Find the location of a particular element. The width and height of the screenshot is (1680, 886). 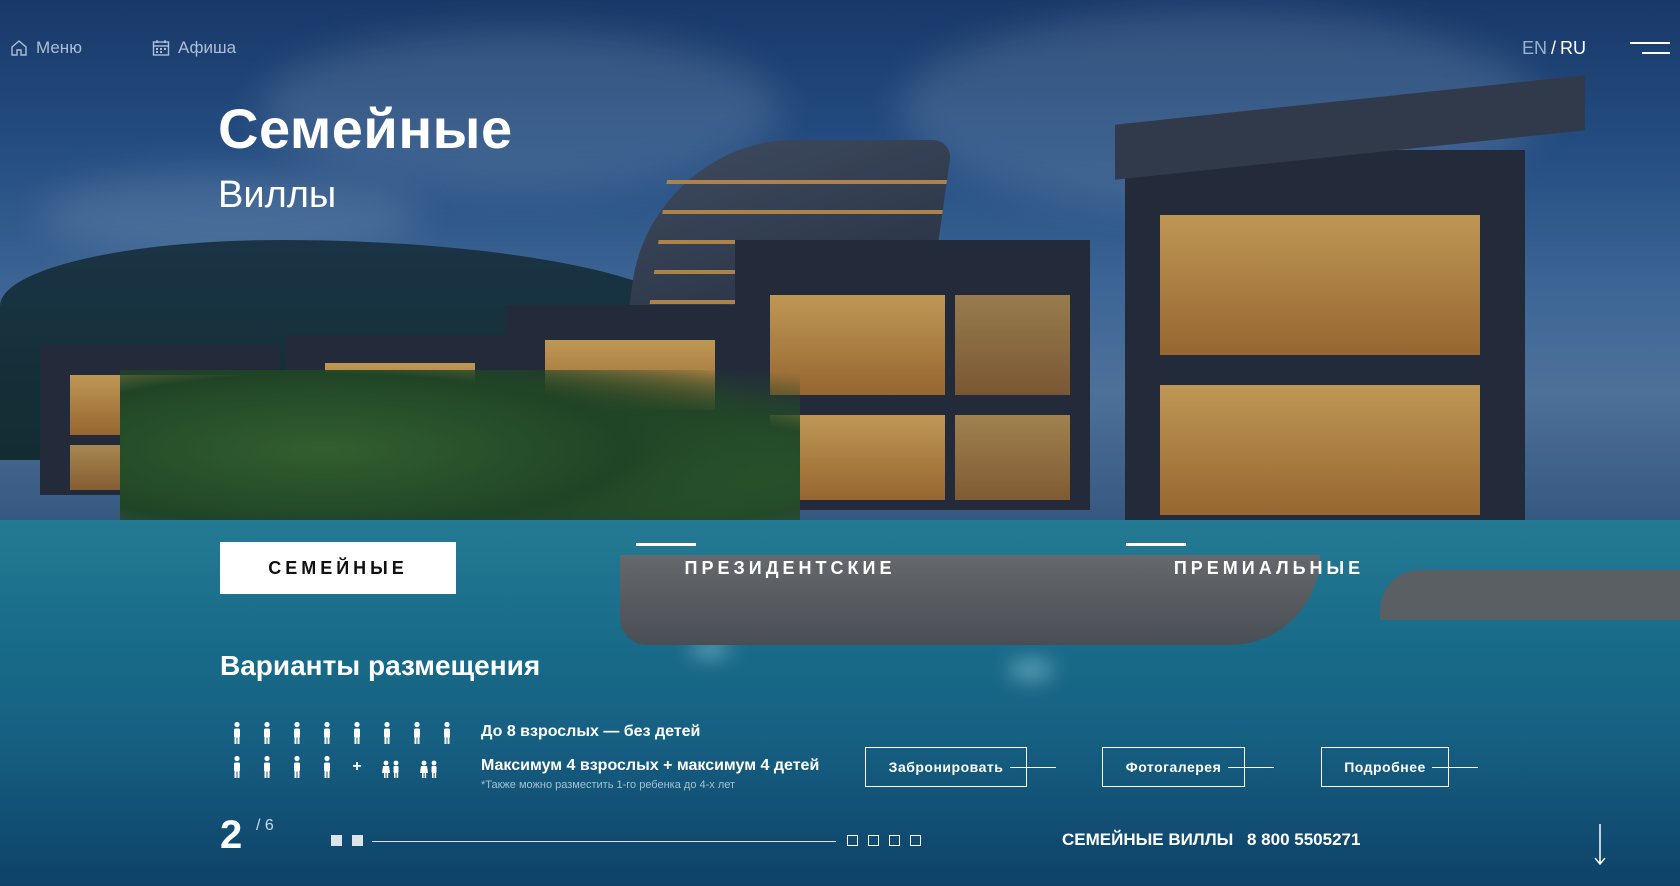

book-button: Забронировать is located at coordinates (960, 767).